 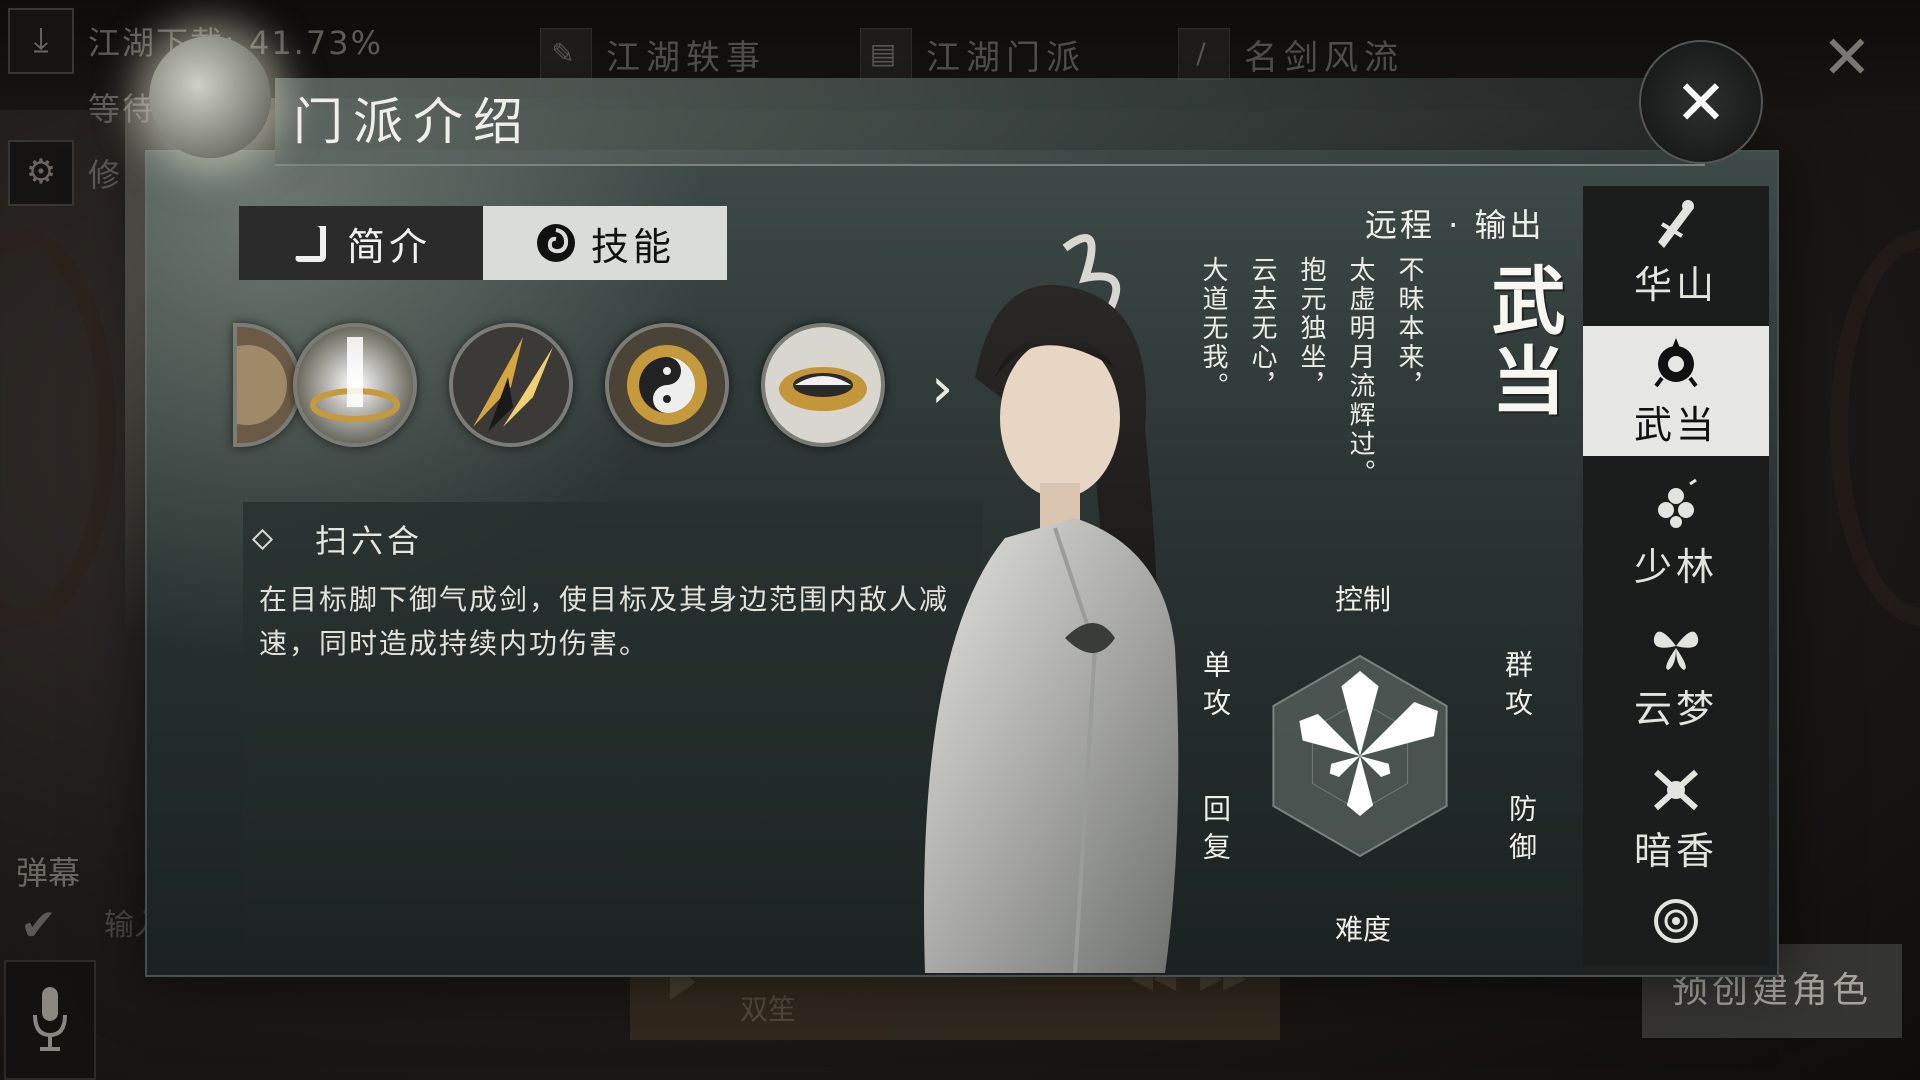 I want to click on sect-poem: 不昧本来， 太虚明月流辉过。 抱元独坐， 云去无心， 大道无我。, so click(x=1311, y=376).